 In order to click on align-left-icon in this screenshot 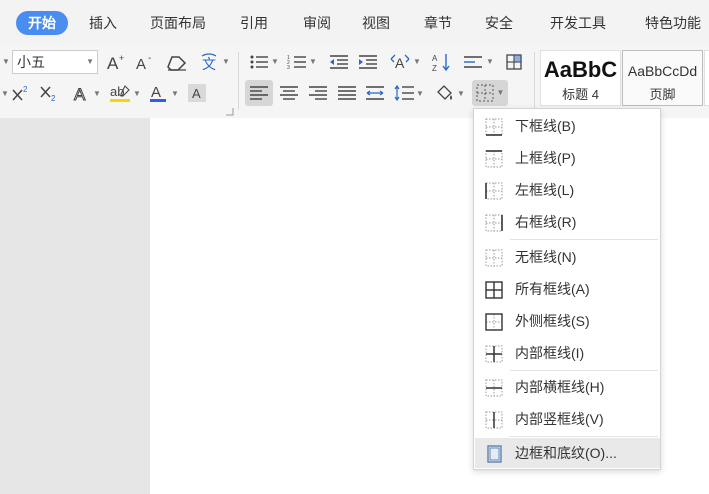, I will do `click(259, 93)`.